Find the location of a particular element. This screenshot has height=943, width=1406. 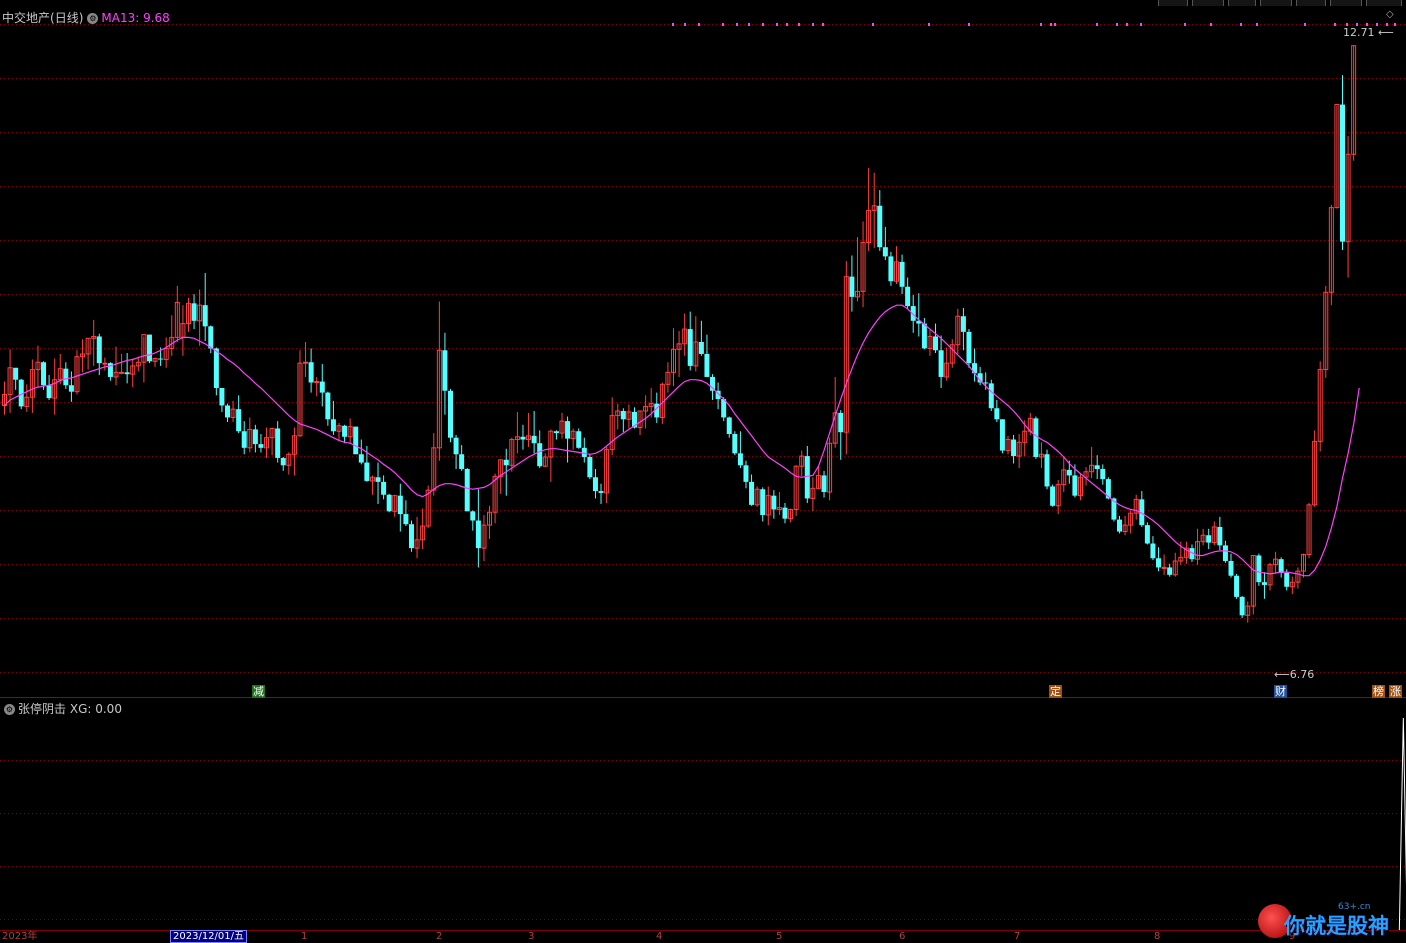

event-flag: 榜 is located at coordinates (1378, 691).